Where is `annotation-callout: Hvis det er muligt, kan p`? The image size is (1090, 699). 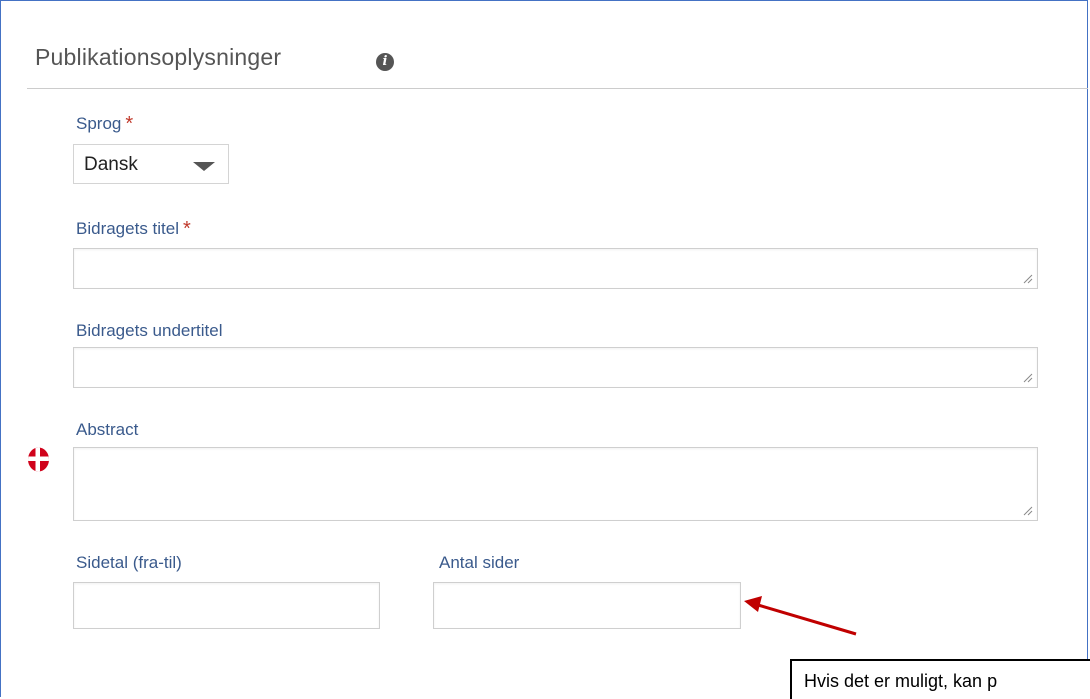
annotation-callout: Hvis det er muligt, kan p is located at coordinates (940, 679).